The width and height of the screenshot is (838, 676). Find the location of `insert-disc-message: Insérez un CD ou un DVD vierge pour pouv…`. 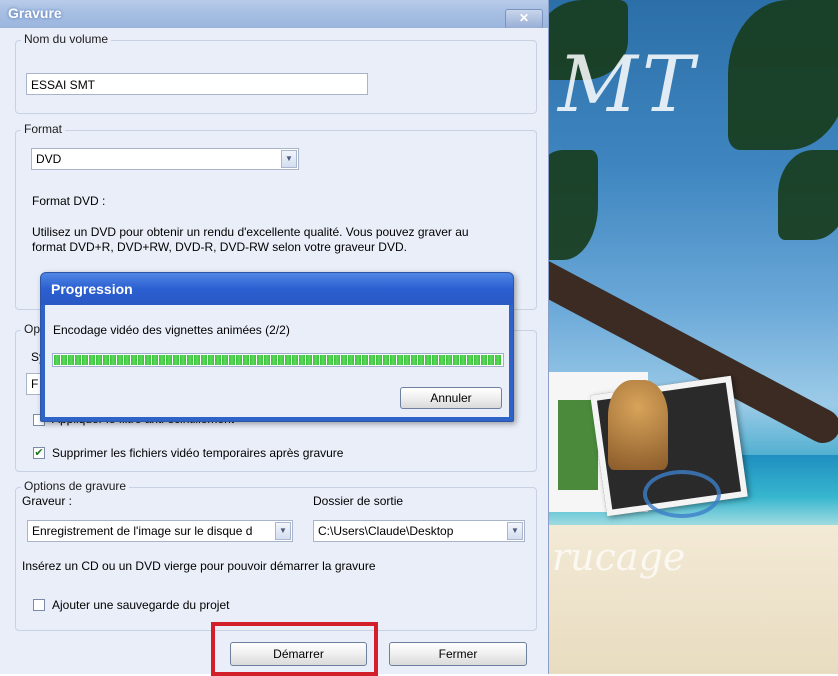

insert-disc-message: Insérez un CD ou un DVD vierge pour pouv… is located at coordinates (199, 566).